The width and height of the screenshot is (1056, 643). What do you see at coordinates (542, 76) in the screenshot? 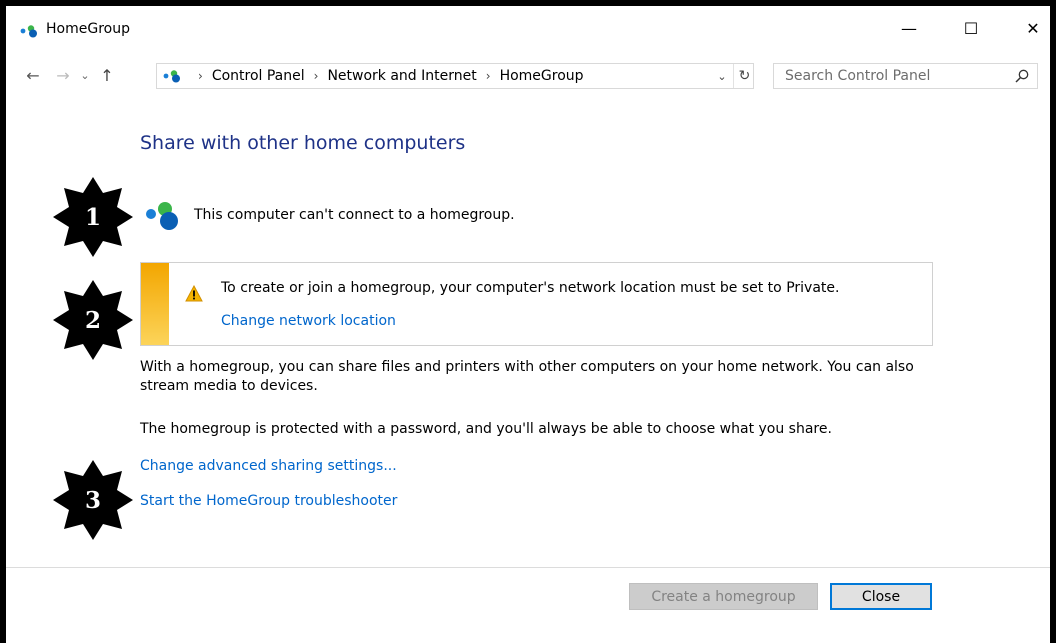
I see `breadcrumb-homegroup: HomeGroup` at bounding box center [542, 76].